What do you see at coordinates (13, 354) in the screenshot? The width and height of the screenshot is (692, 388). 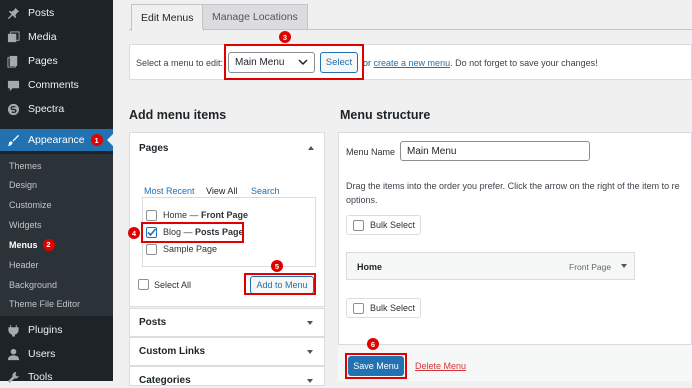 I see `user-icon` at bounding box center [13, 354].